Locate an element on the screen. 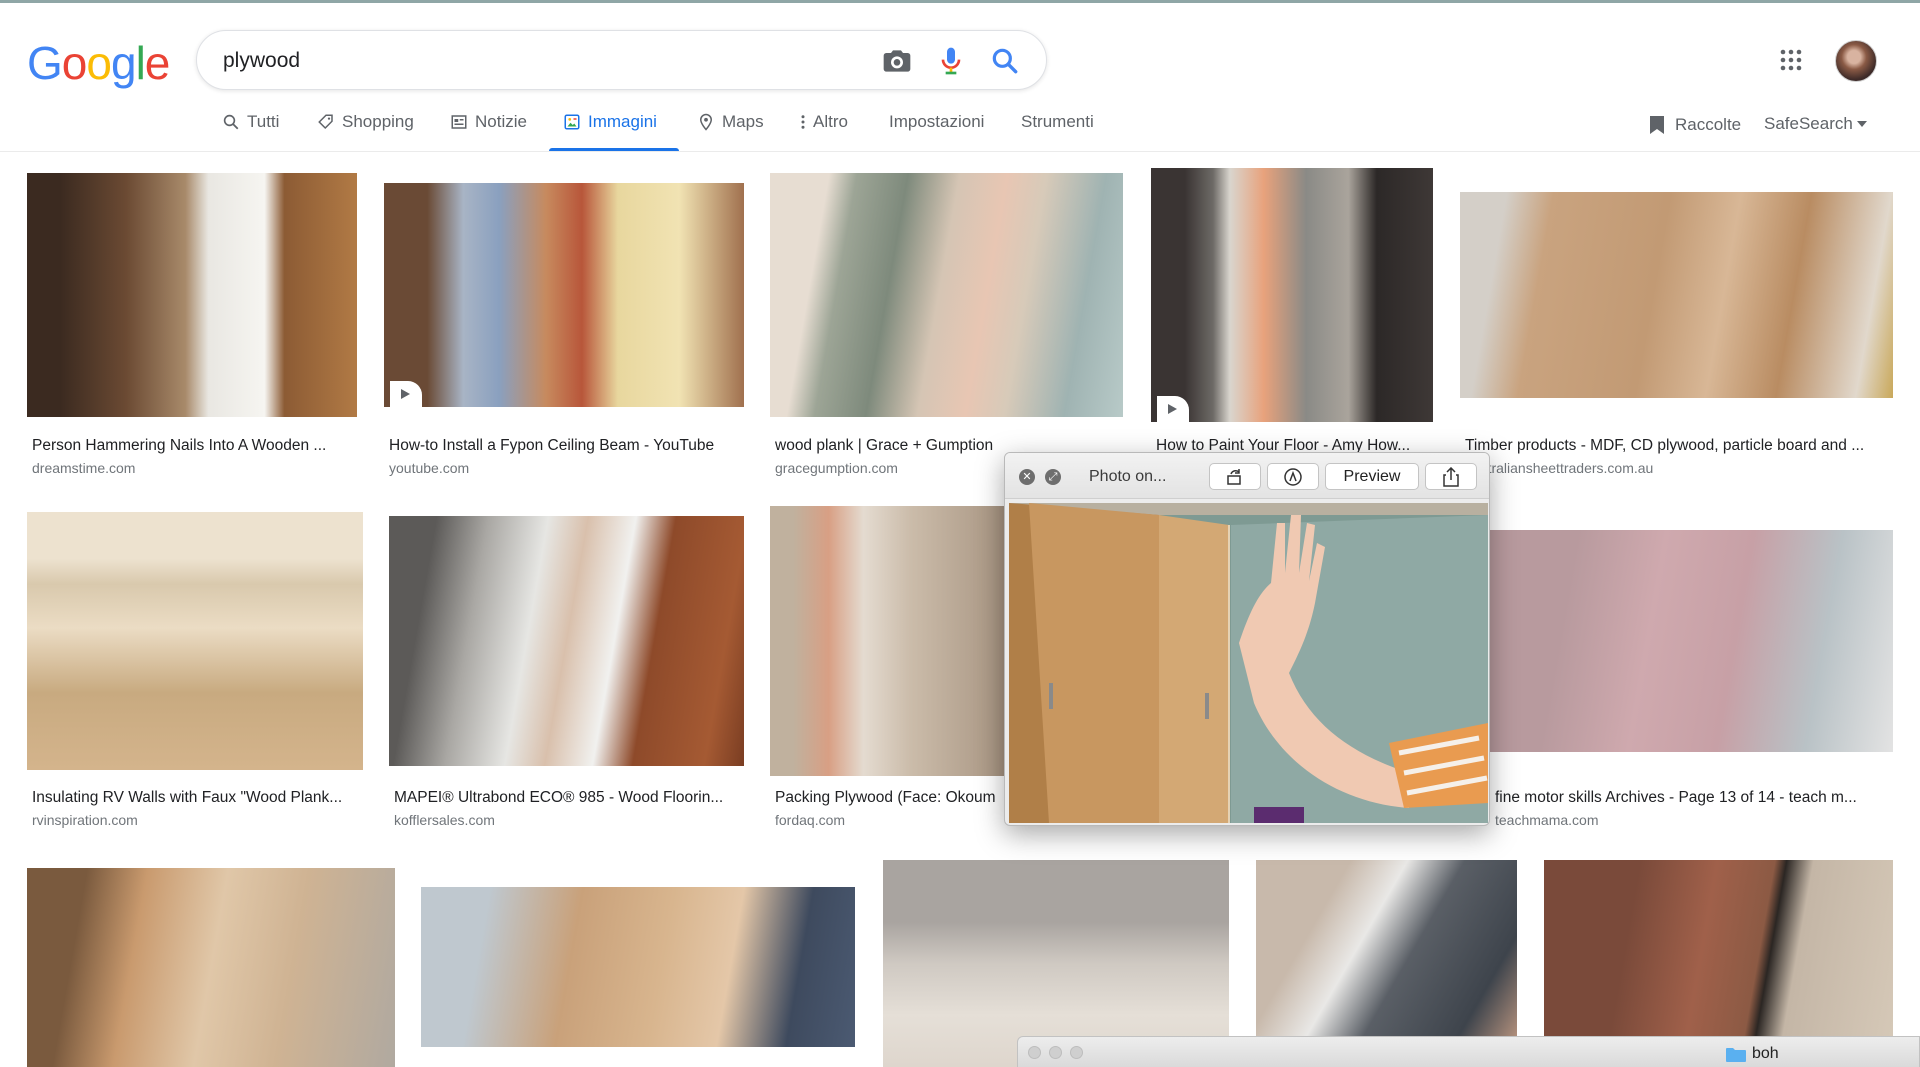  microphone-icon is located at coordinates (951, 61).